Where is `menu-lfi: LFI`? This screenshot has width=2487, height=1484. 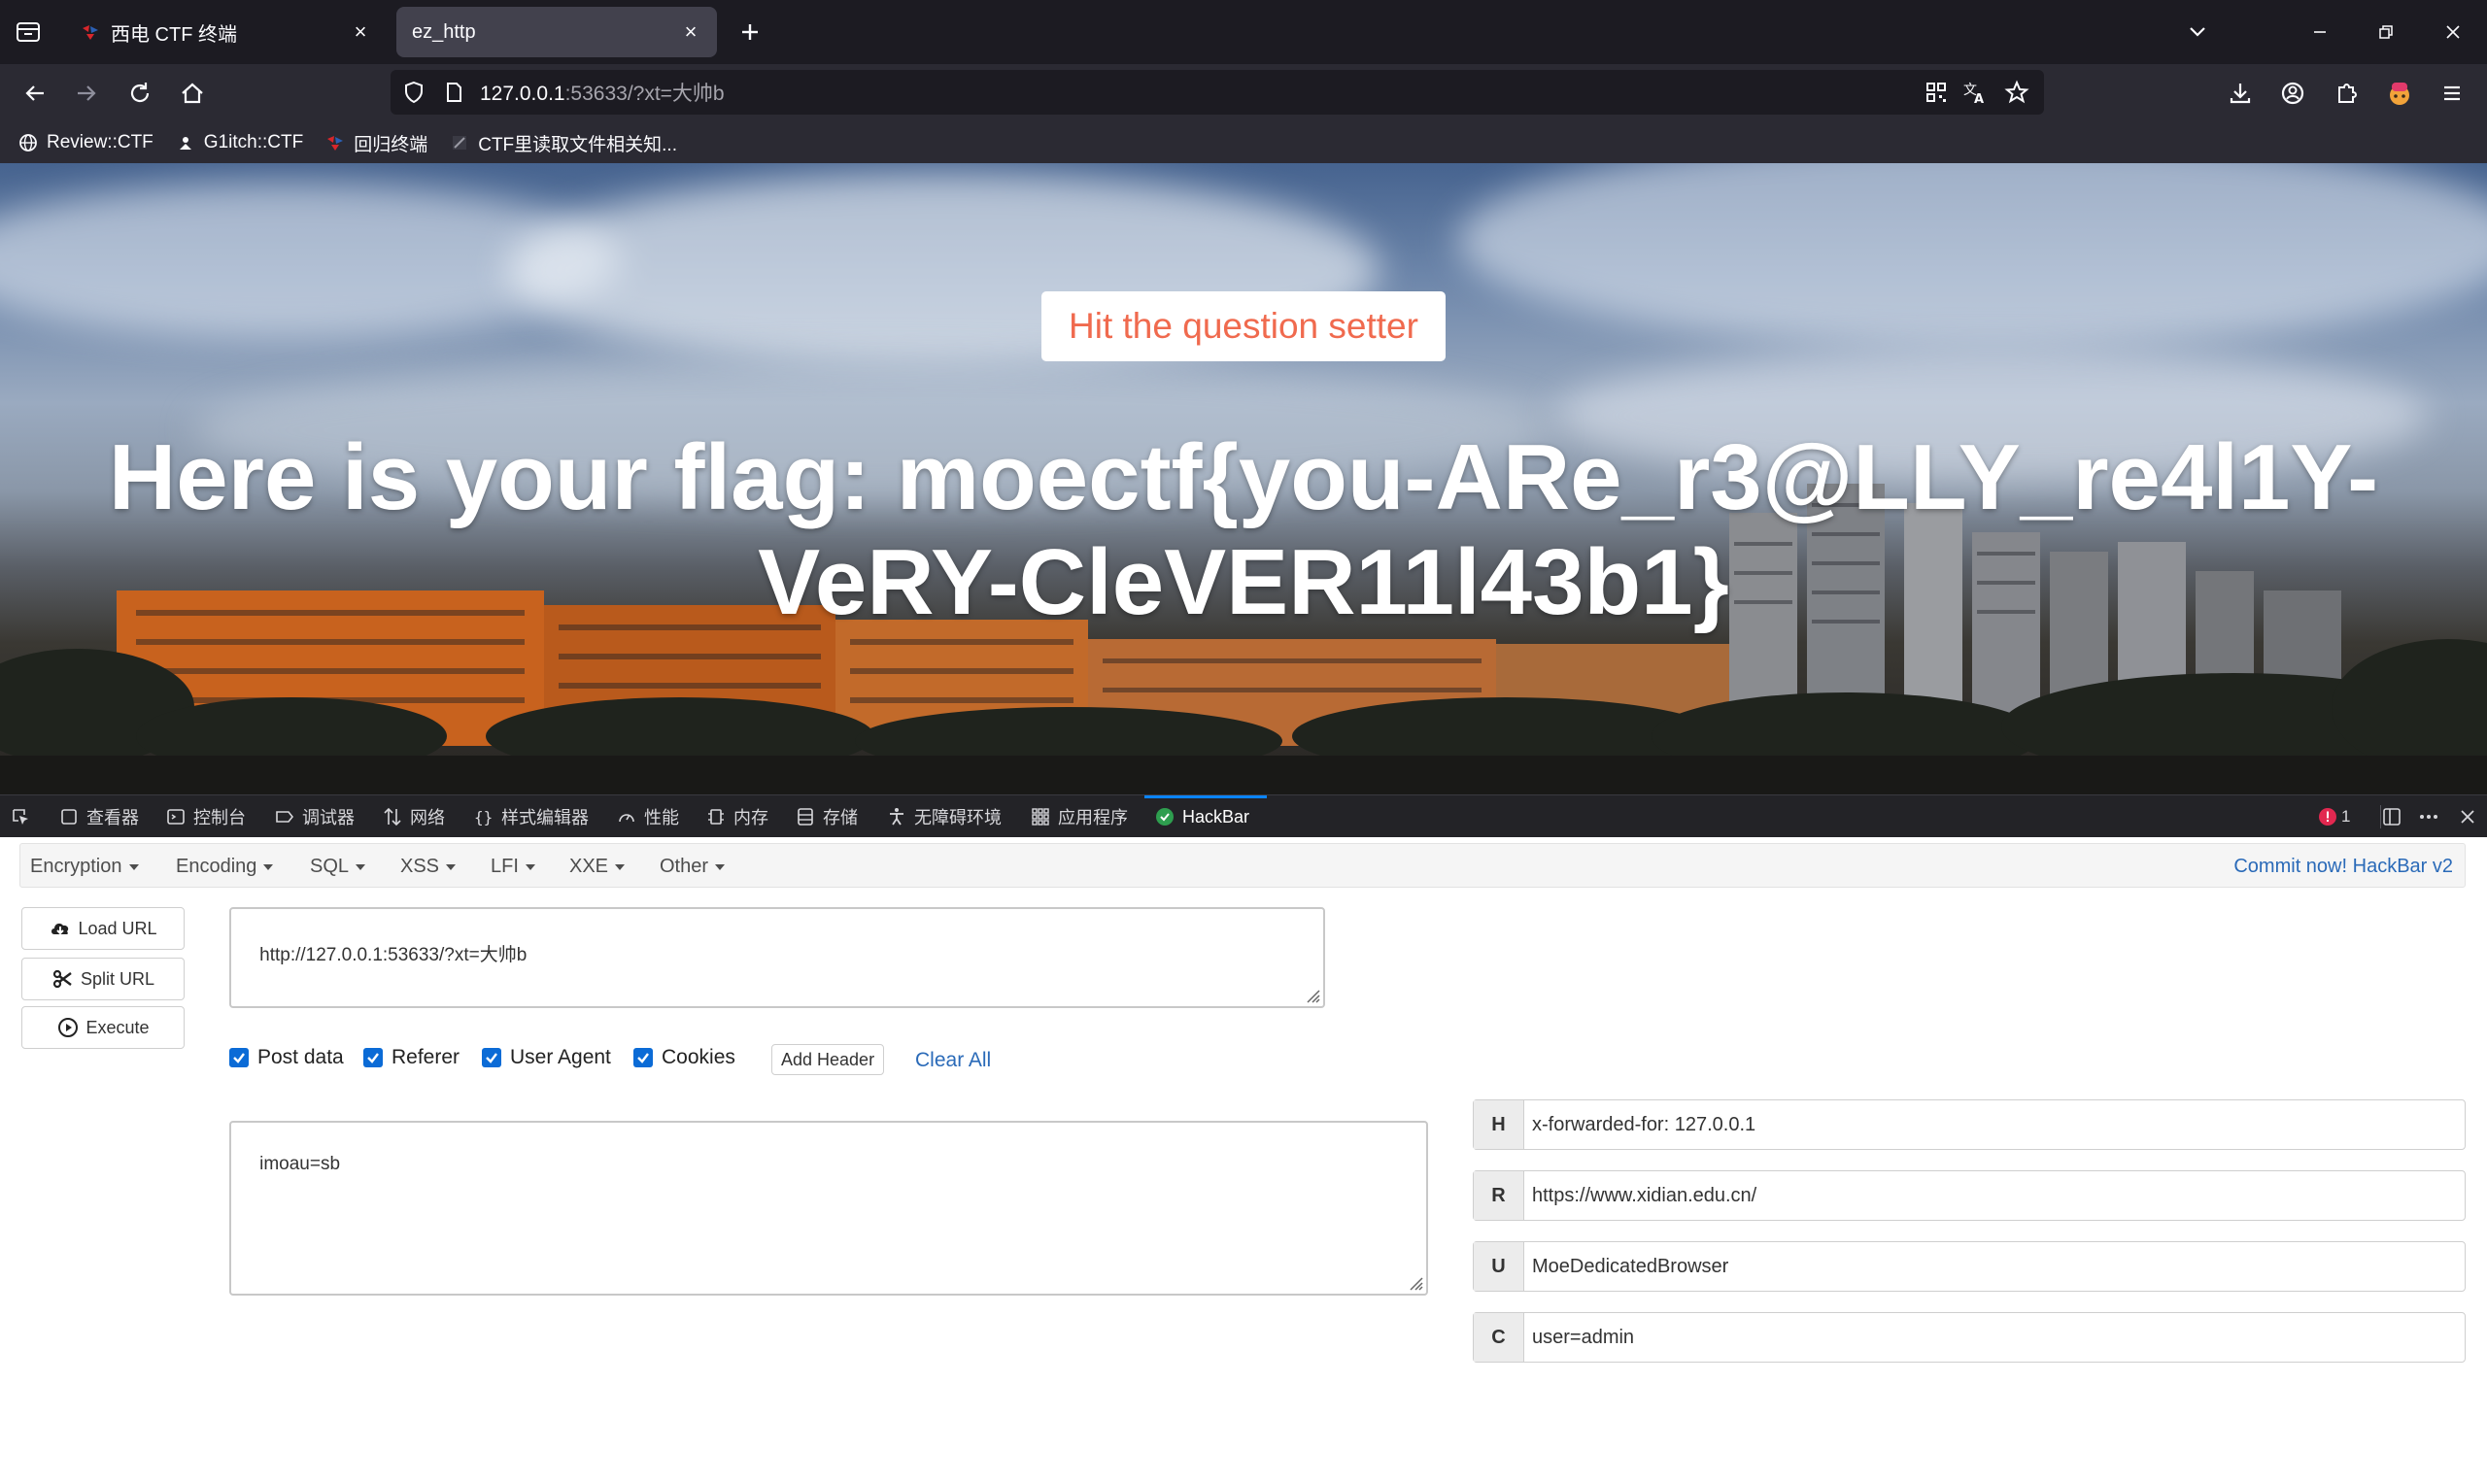 menu-lfi: LFI is located at coordinates (513, 867).